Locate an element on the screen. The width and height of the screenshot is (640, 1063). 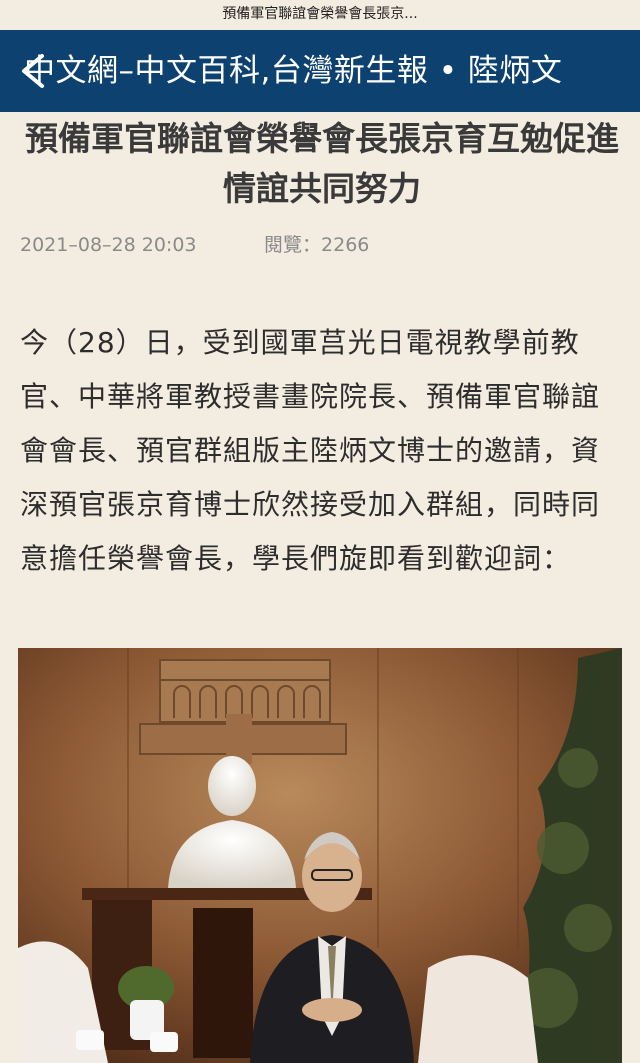
view-count: 閱覽：2266 is located at coordinates (316, 245).